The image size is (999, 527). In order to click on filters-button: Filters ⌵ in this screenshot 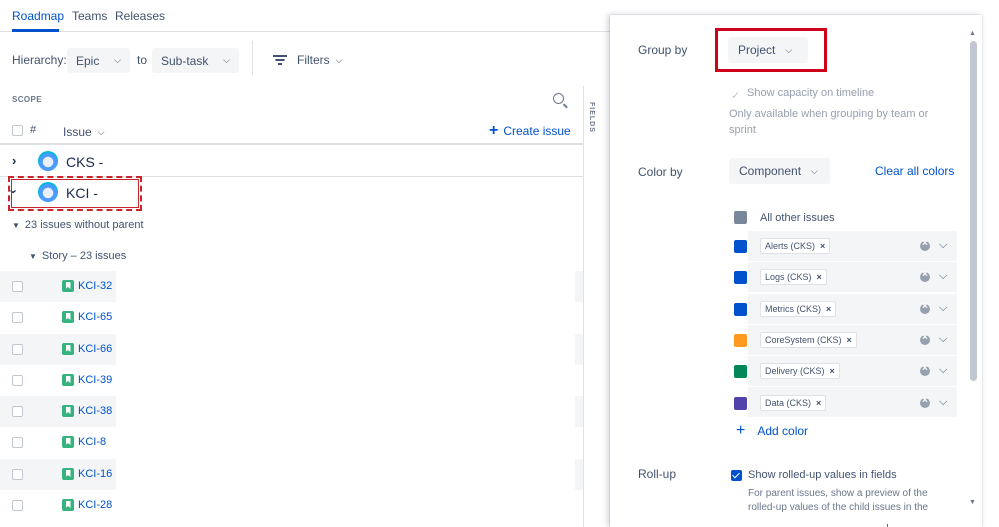, I will do `click(308, 60)`.